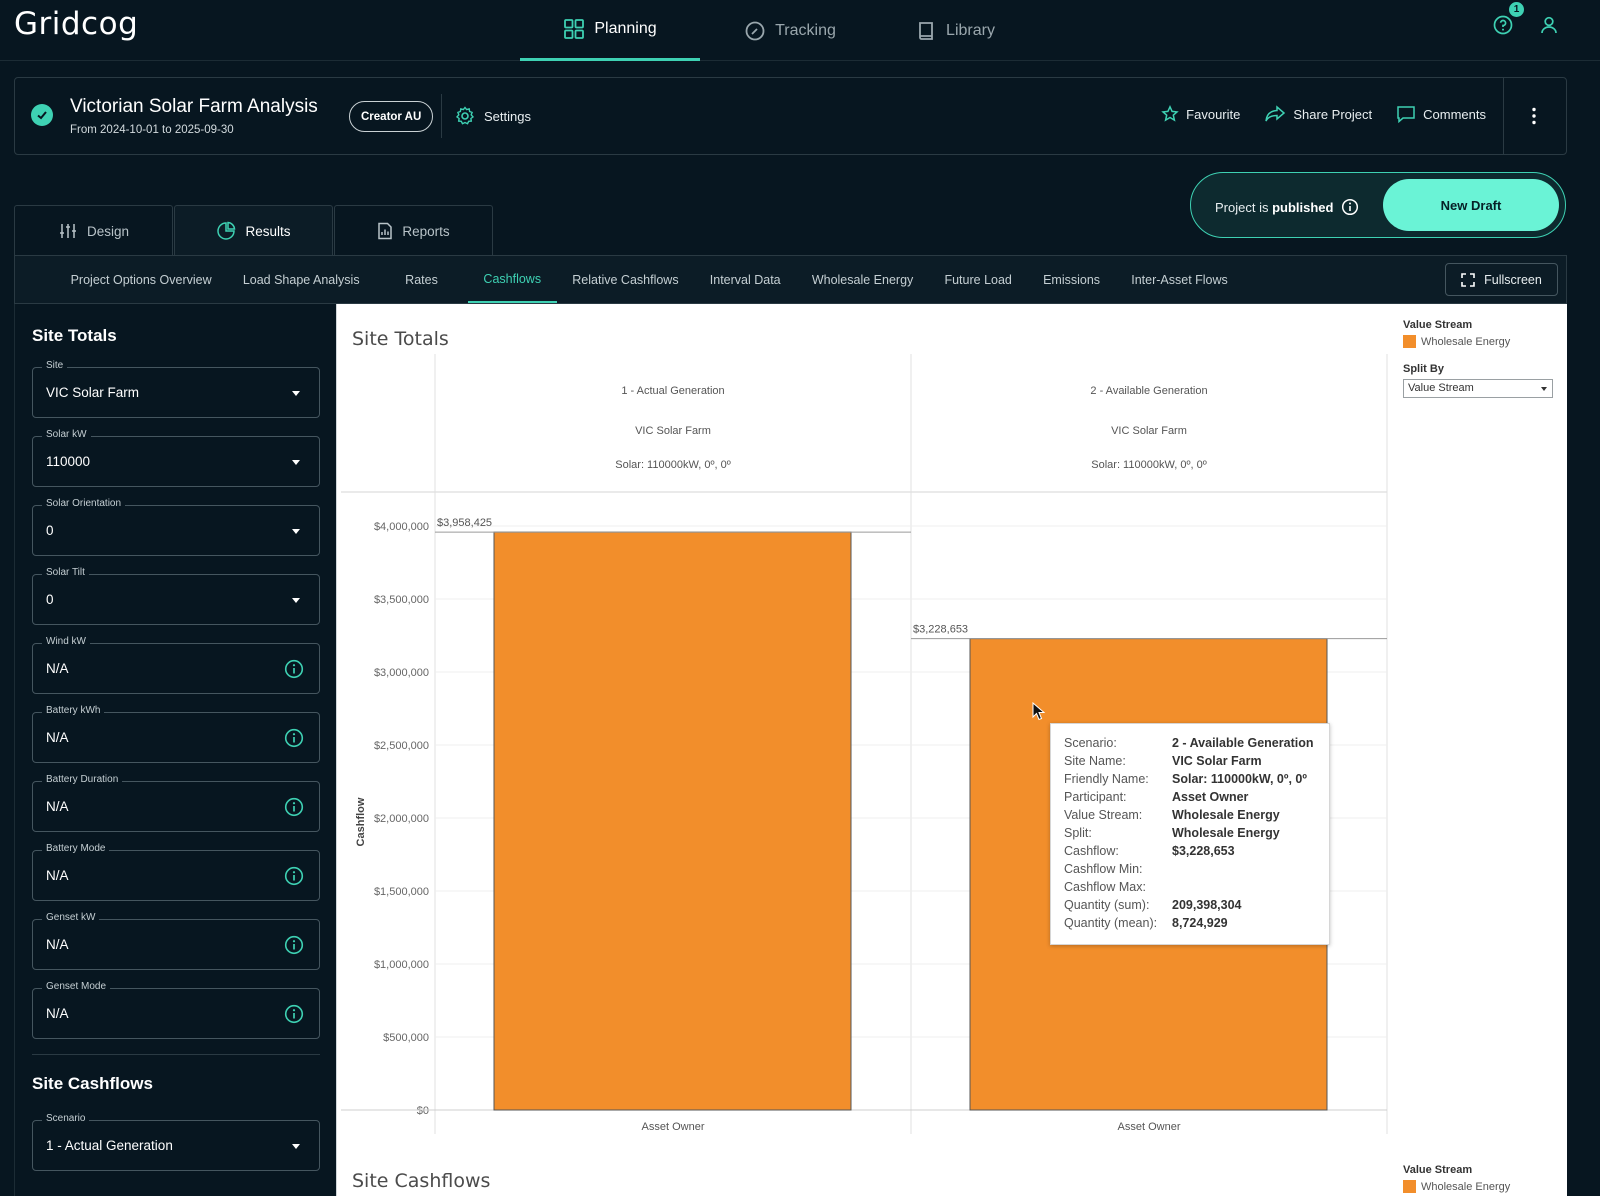 The image size is (1600, 1196). Describe the element at coordinates (1149, 431) in the screenshot. I see `panel-site-header: VIC Solar Farm` at that location.